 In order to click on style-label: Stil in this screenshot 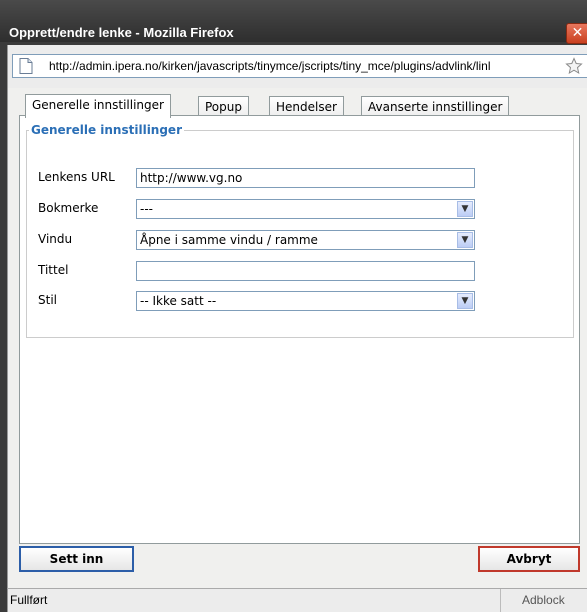, I will do `click(47, 300)`.